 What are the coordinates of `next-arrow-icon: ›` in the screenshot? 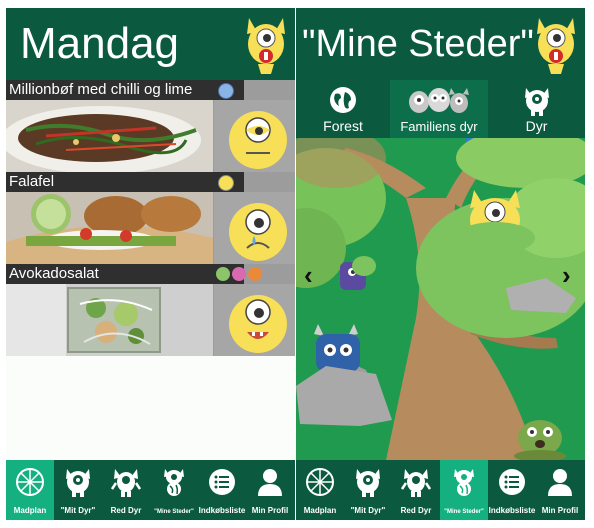 It's located at (566, 275).